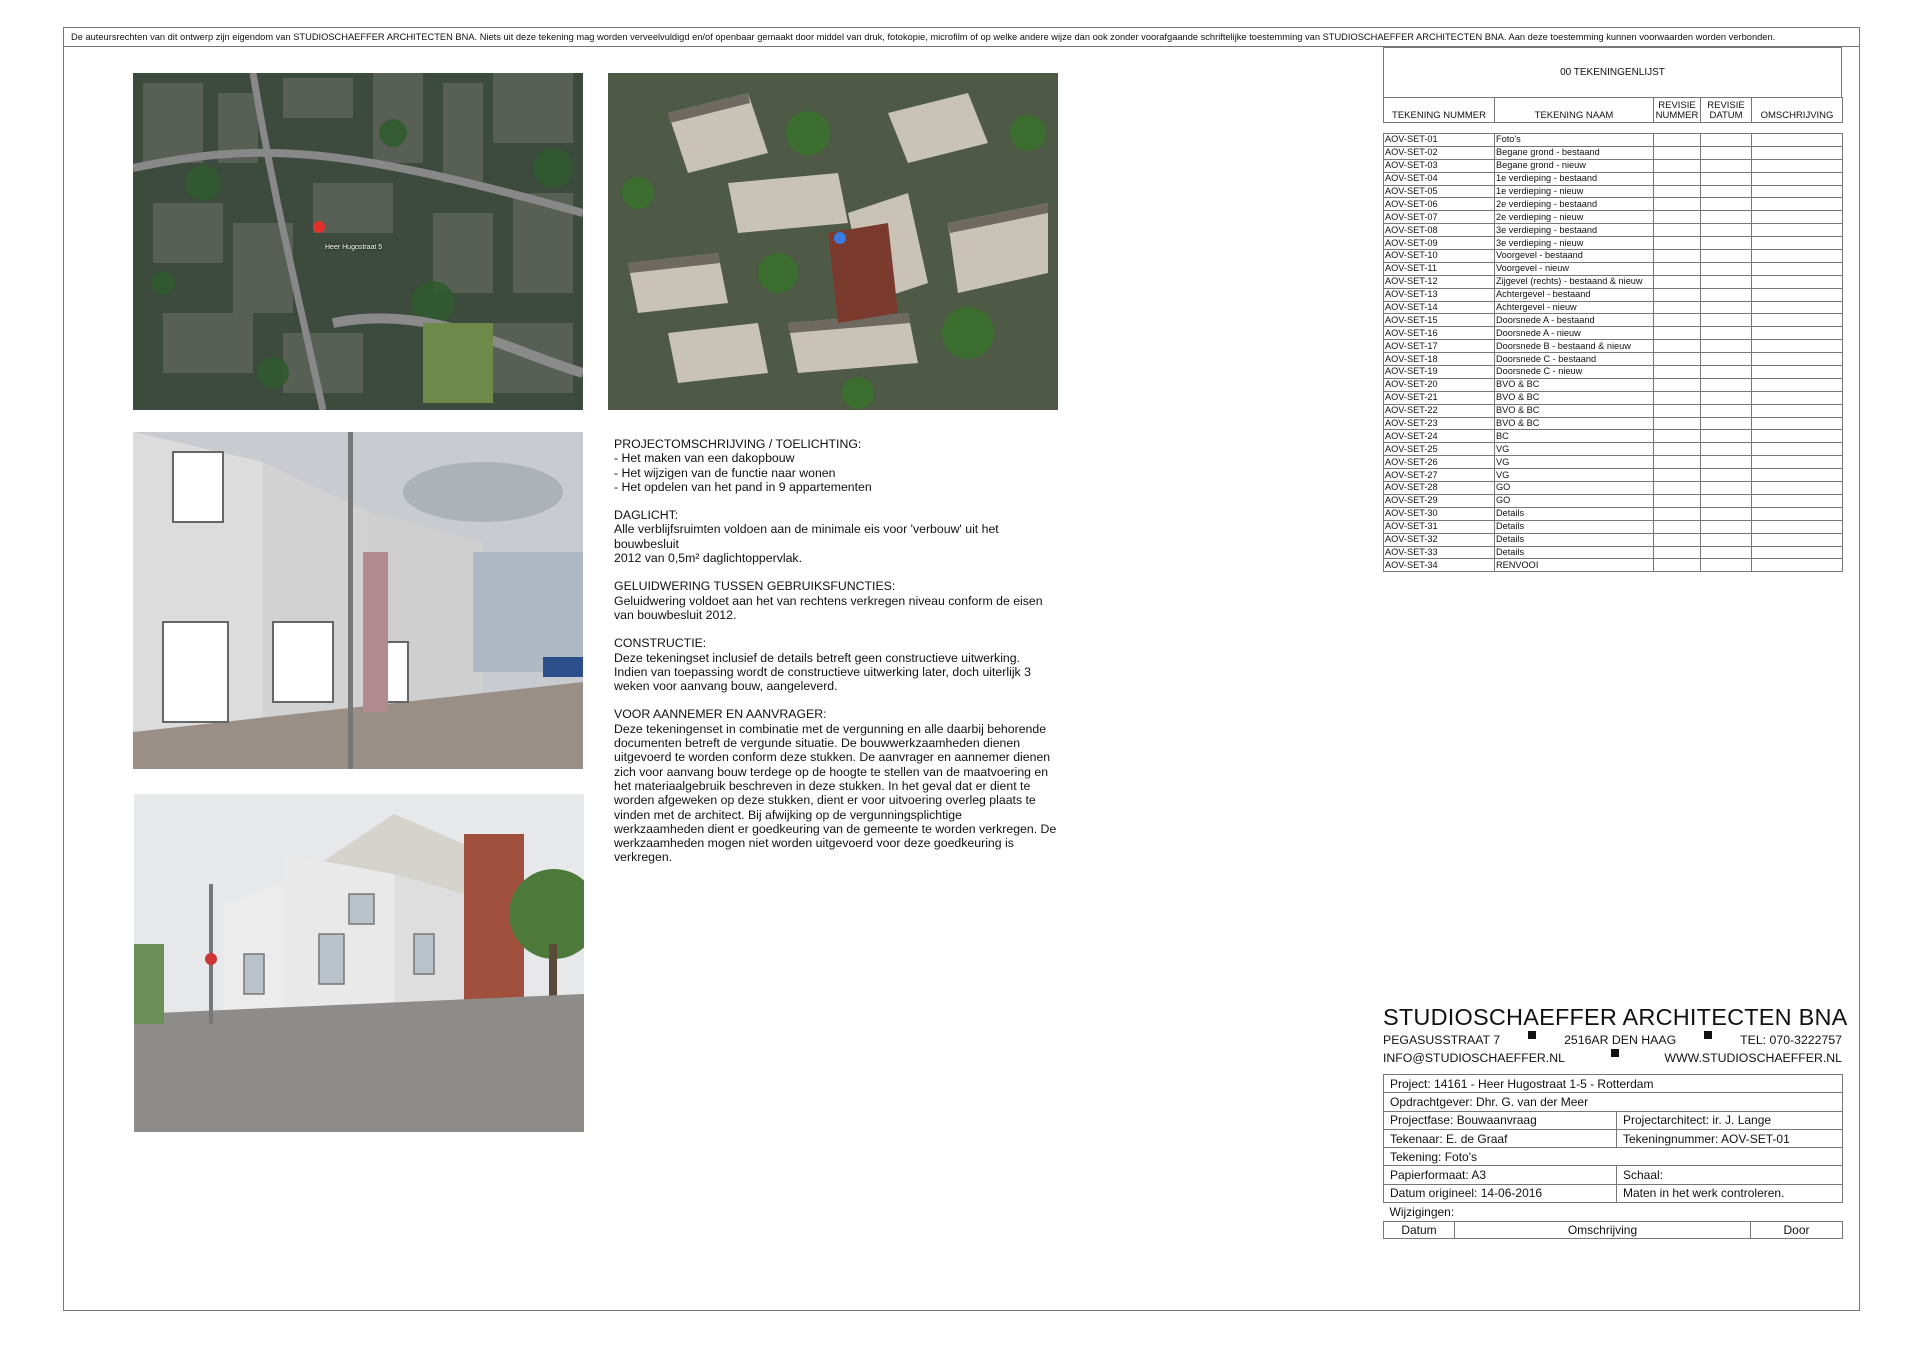 The image size is (1920, 1357). What do you see at coordinates (1753, 1058) in the screenshot?
I see `firm-web: WWW.STUDIOSCHAEFFER.NL` at bounding box center [1753, 1058].